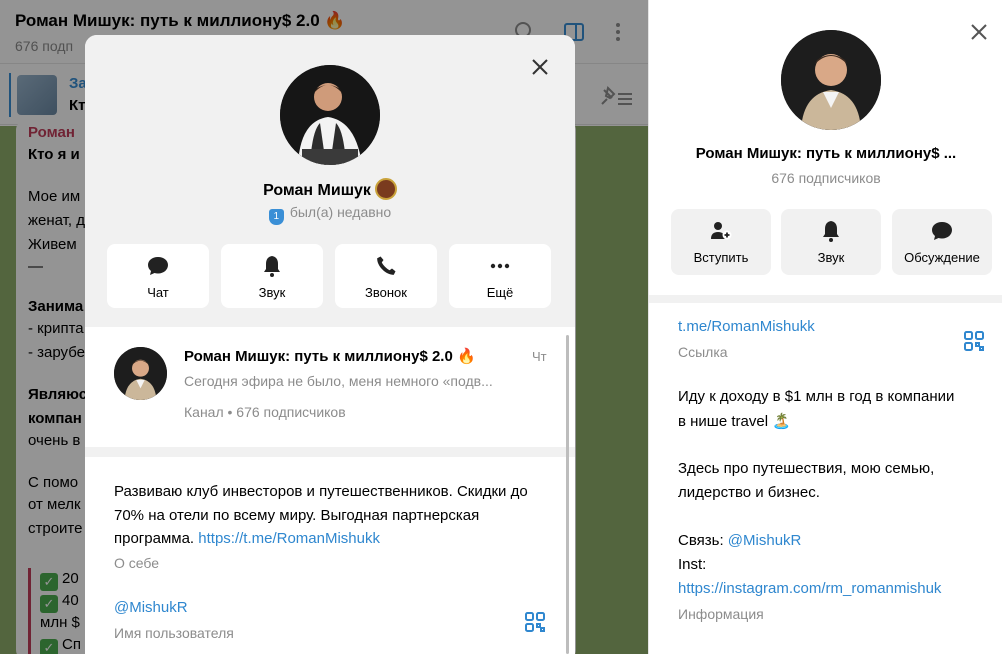 This screenshot has height=654, width=1002. What do you see at coordinates (137, 563) in the screenshot?
I see `about-label: О себе` at bounding box center [137, 563].